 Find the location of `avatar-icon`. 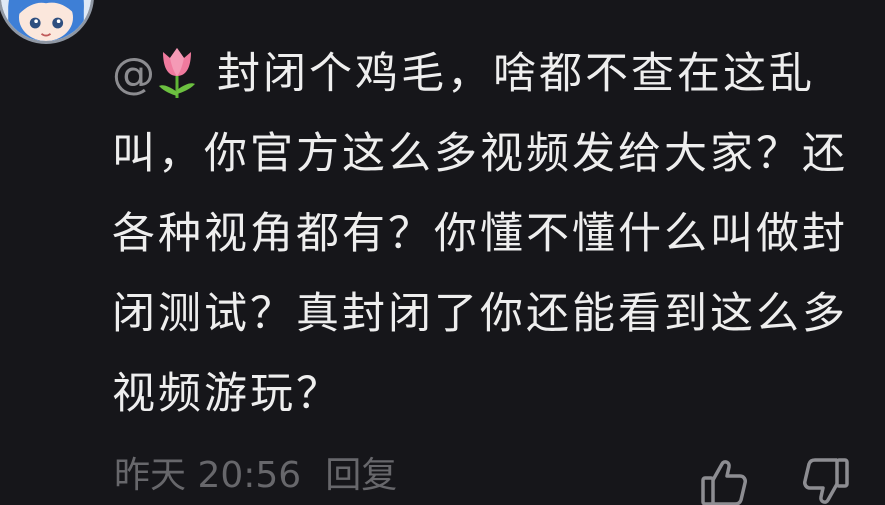

avatar-icon is located at coordinates (46, 20).